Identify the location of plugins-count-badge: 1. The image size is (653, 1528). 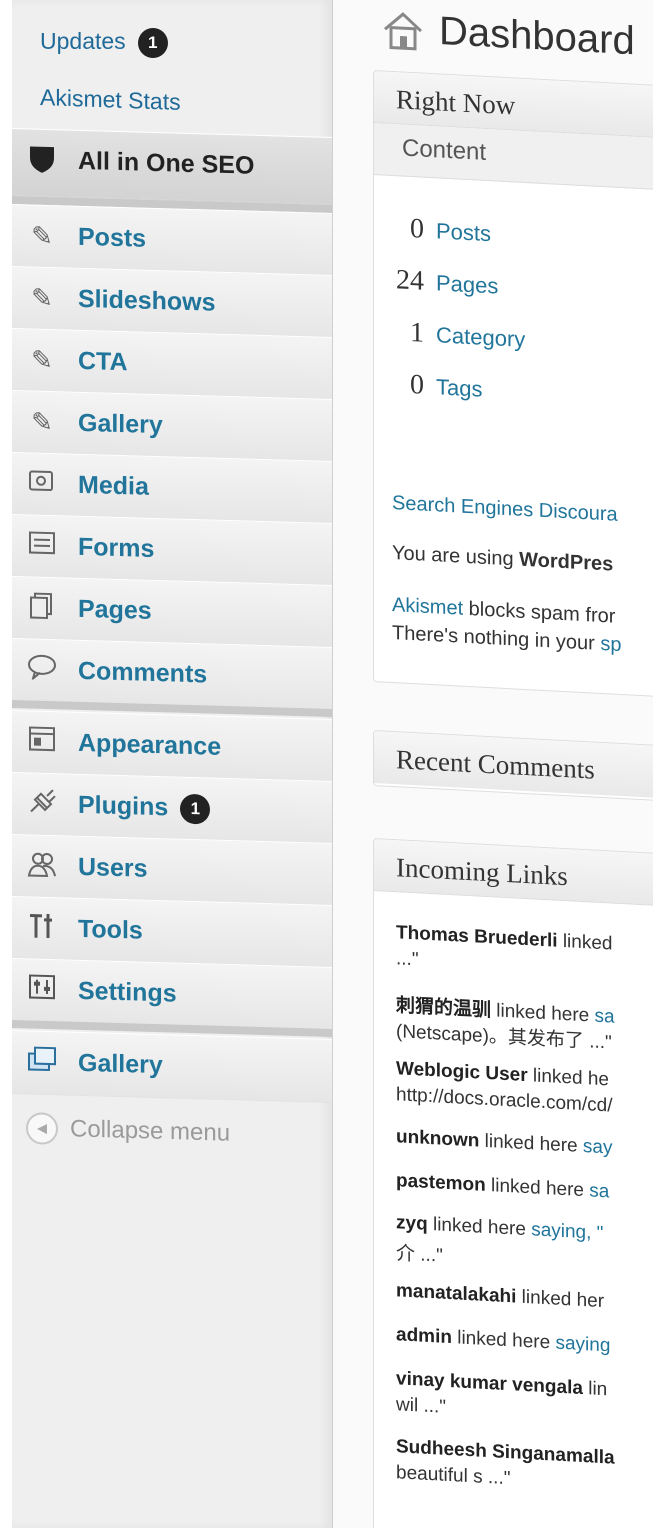
(195, 809).